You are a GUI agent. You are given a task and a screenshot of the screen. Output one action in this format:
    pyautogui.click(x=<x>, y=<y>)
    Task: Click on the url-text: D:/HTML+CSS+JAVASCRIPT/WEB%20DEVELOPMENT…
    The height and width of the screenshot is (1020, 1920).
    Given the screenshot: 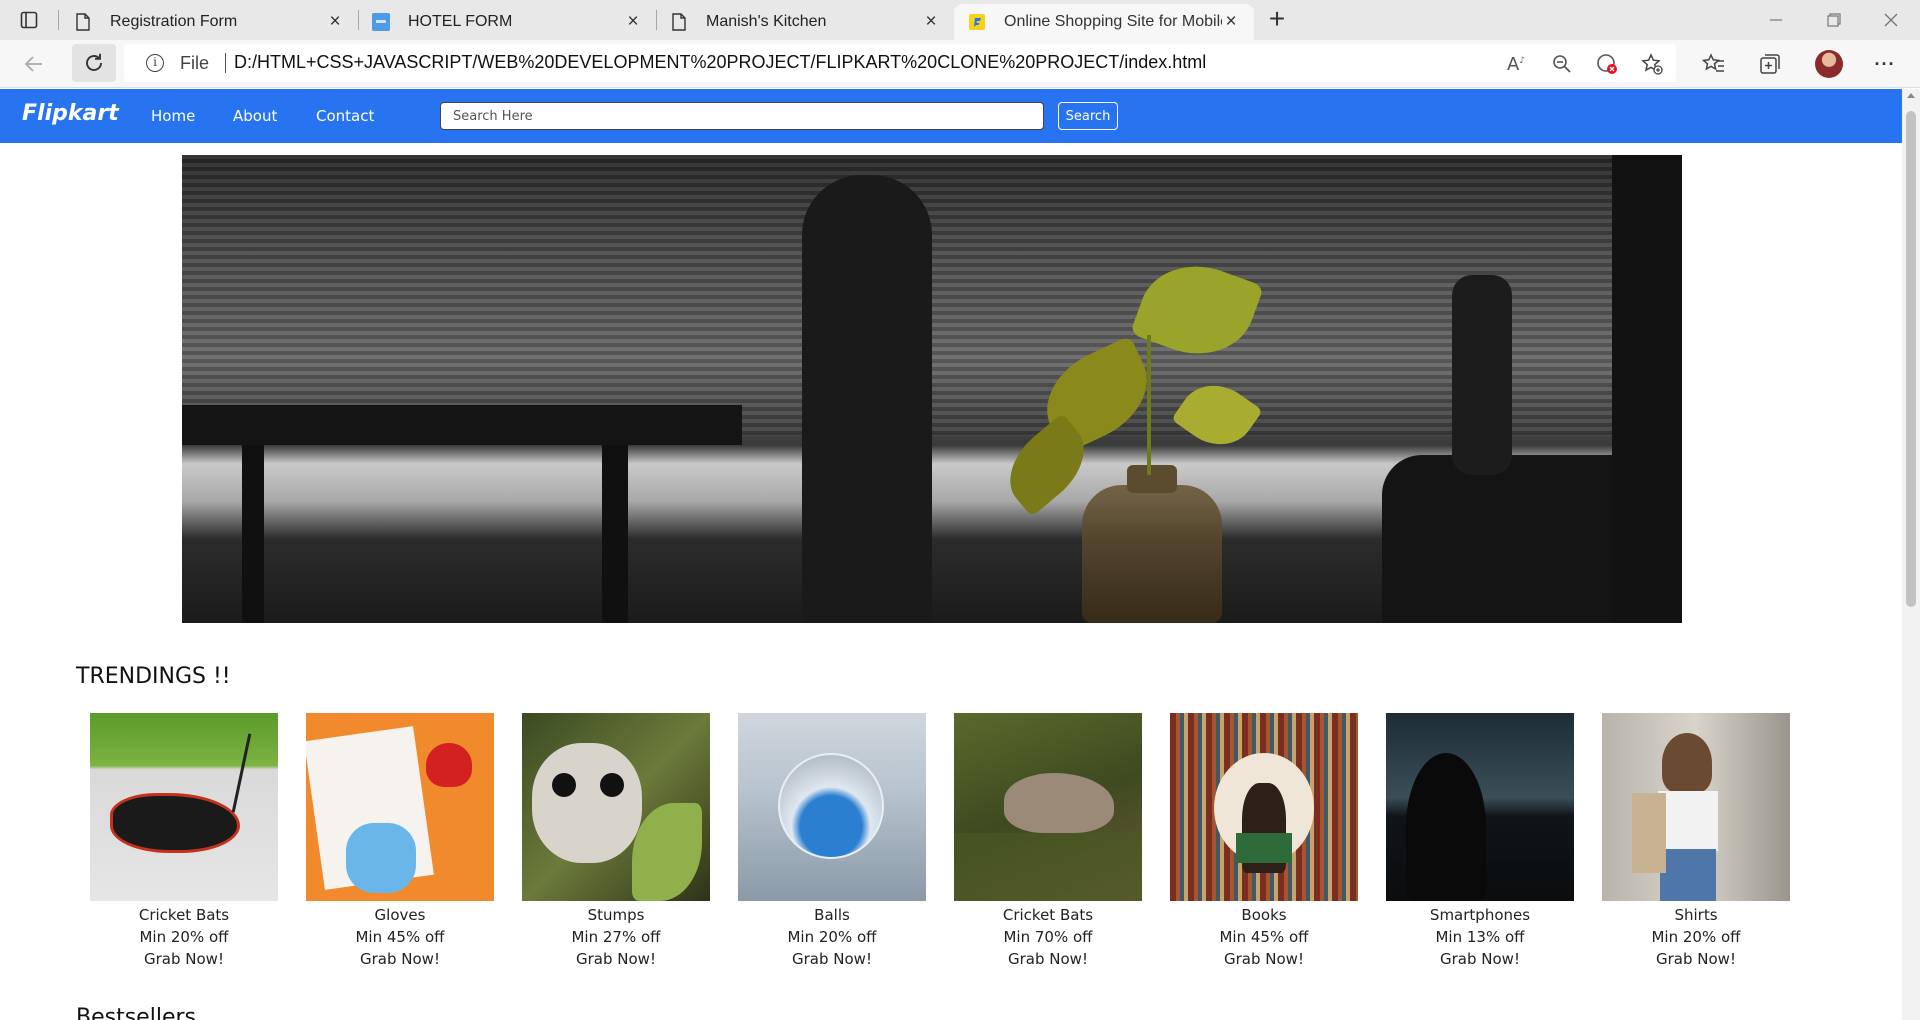 What is the action you would take?
    pyautogui.click(x=720, y=62)
    